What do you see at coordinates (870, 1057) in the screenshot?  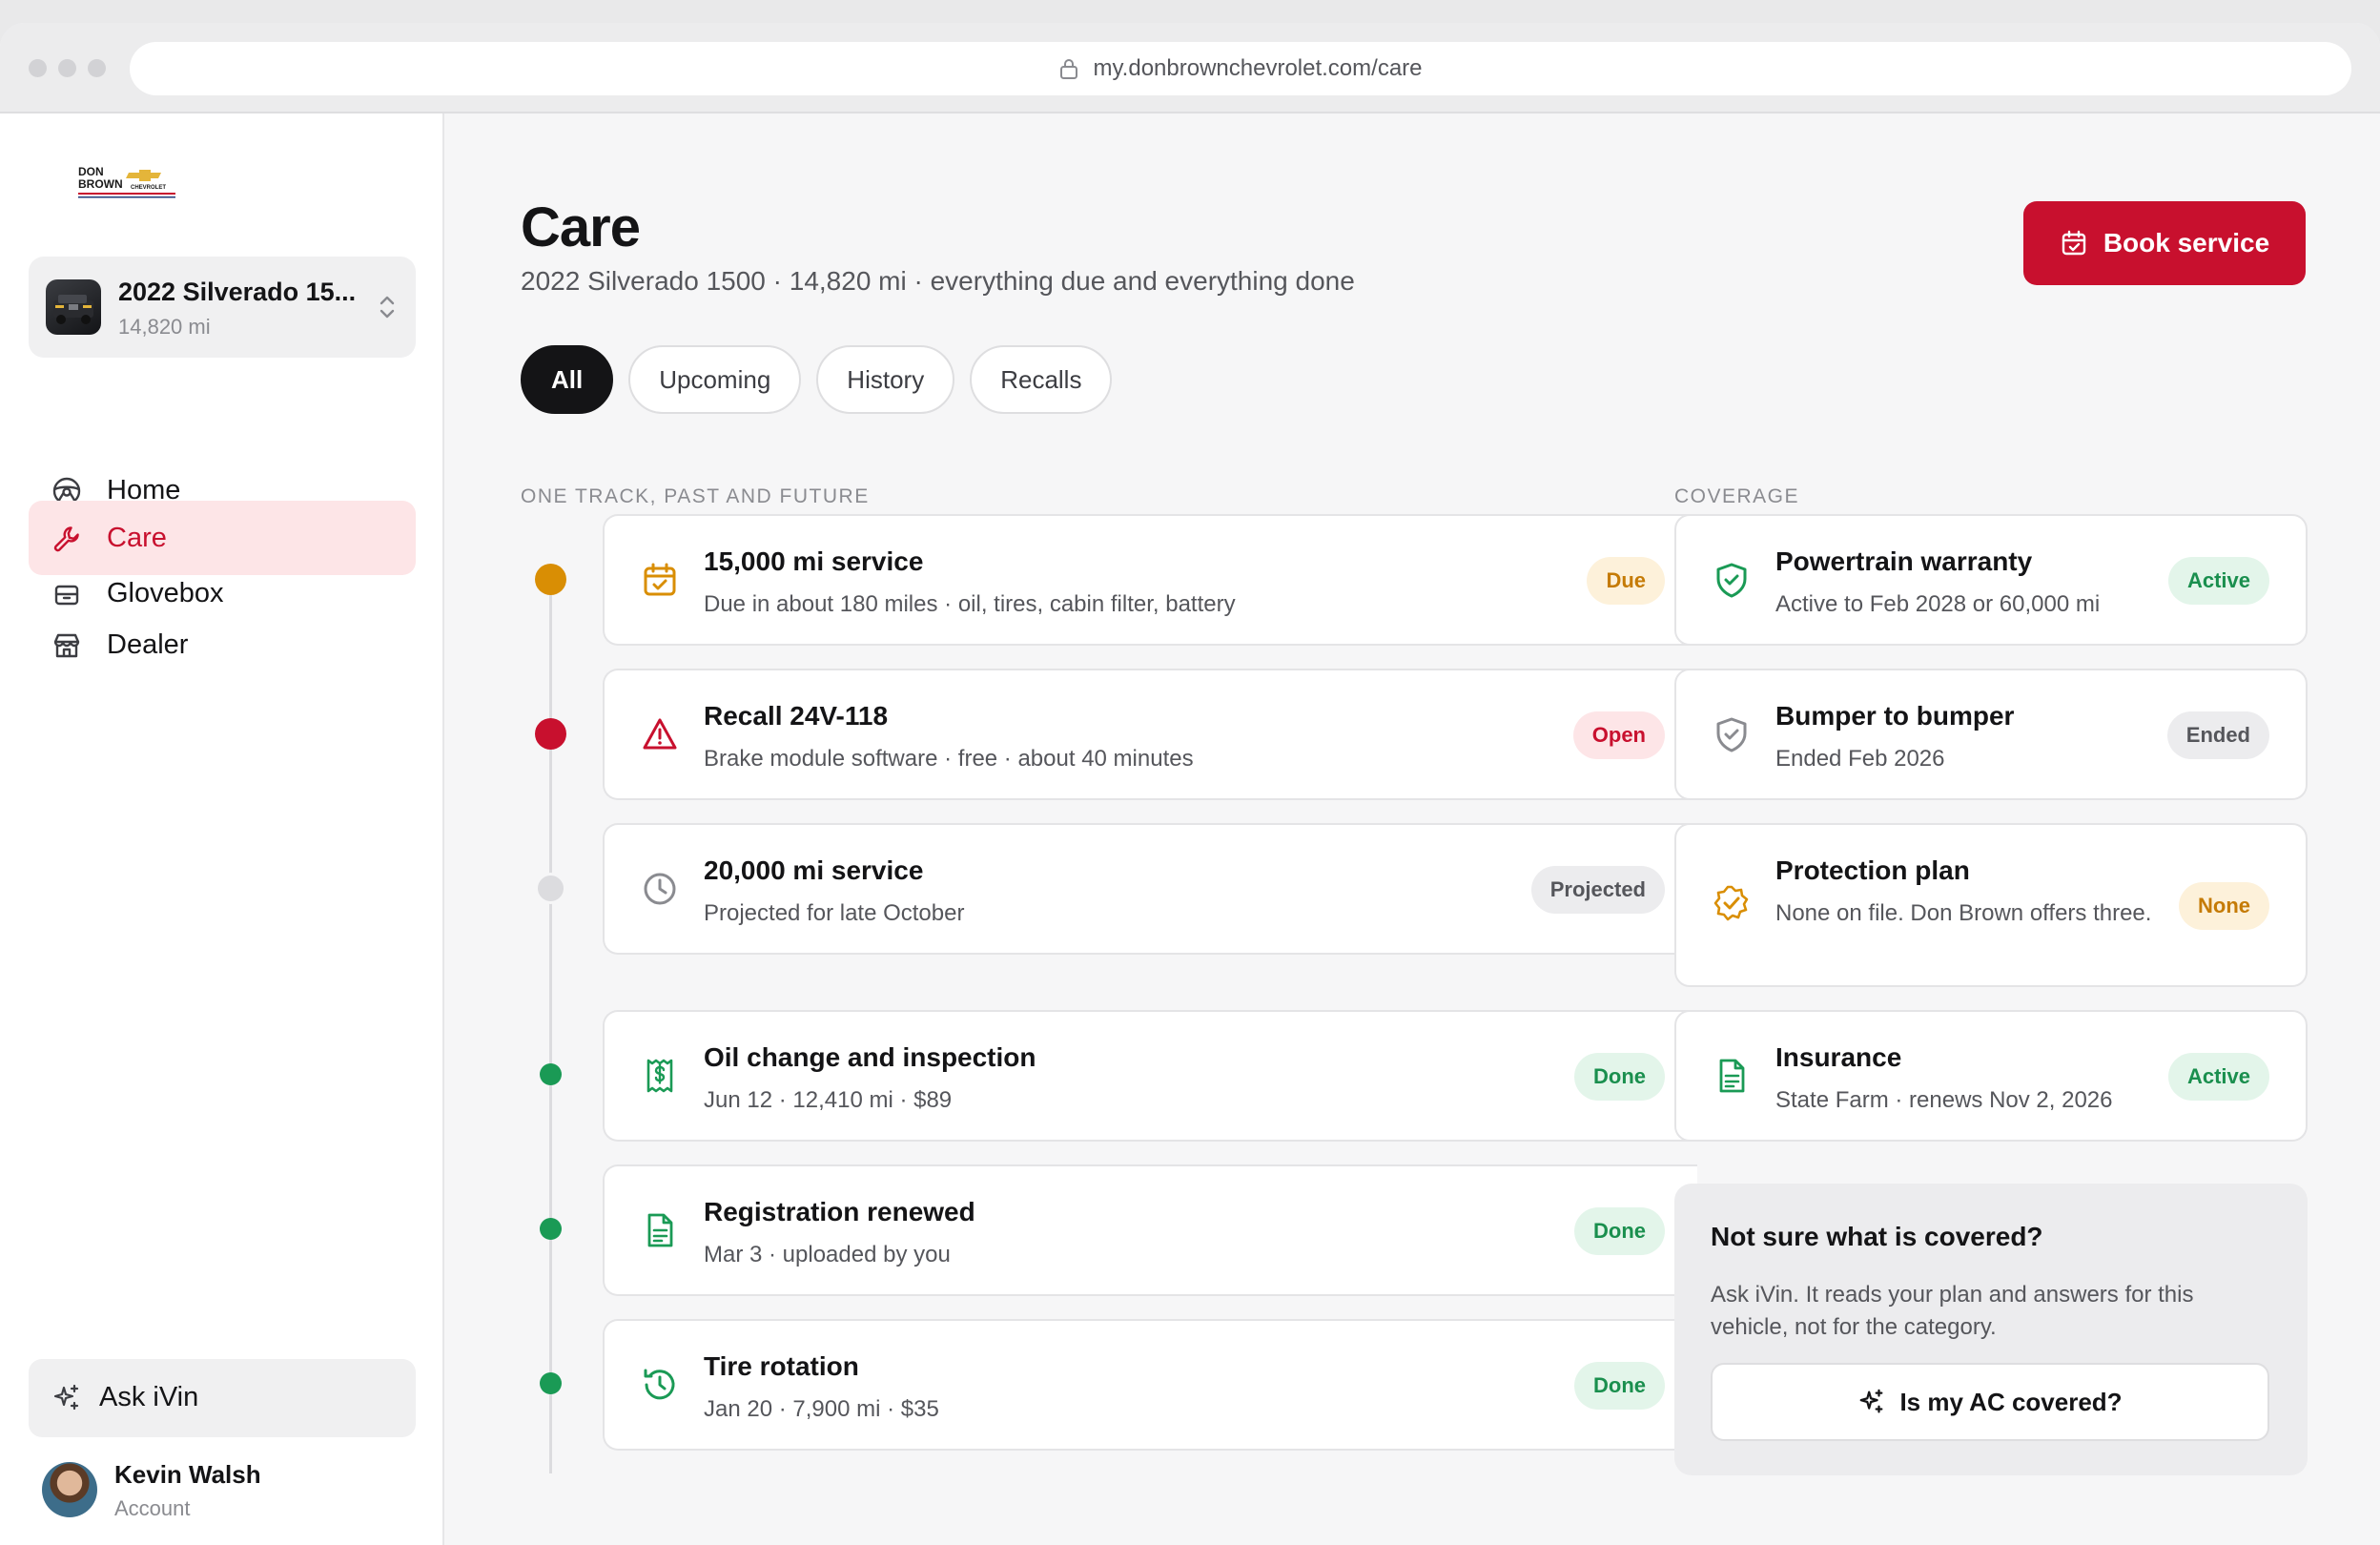 I see `card-title: Oil change and inspection` at bounding box center [870, 1057].